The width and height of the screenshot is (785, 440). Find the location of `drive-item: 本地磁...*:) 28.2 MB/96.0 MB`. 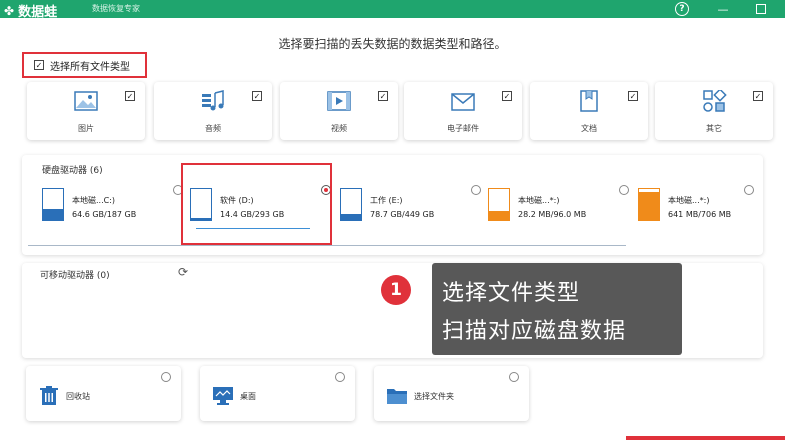

drive-item: 本地磁...*:) 28.2 MB/96.0 MB is located at coordinates (560, 209).